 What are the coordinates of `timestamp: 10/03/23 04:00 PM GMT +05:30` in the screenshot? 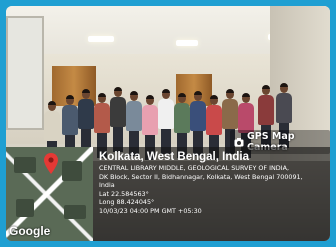 It's located at (150, 210).